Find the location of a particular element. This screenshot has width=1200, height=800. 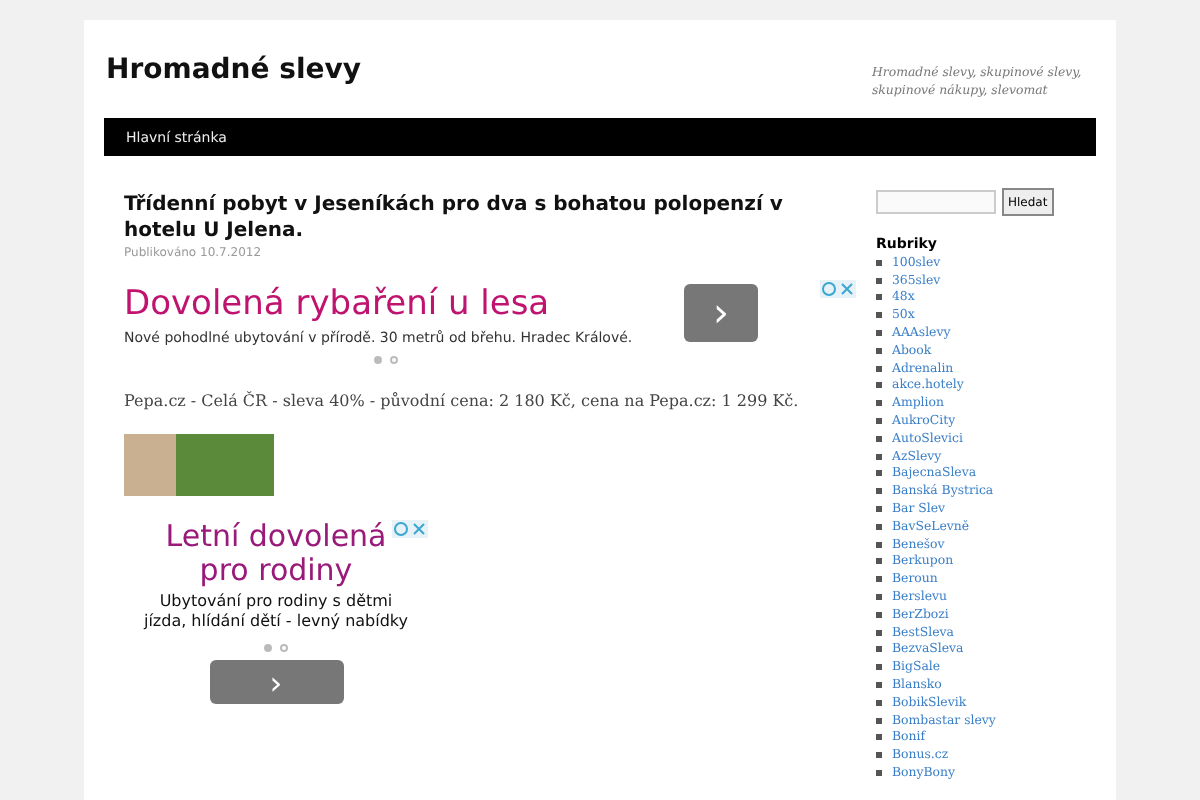

post-text: Pepa.cz - Celá ČR - sleva 40% - původní cena: 2 180 Kč, cena na Pepa.cz: 1 299 Kč. is located at coordinates (462, 401).